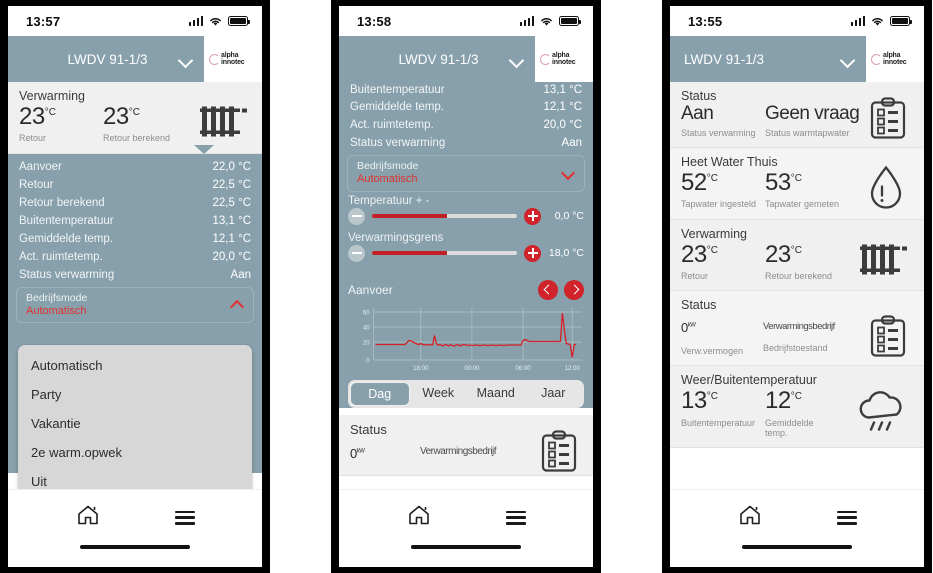  Describe the element at coordinates (802, 204) in the screenshot. I see `metric-label: Tapwater gemeten` at that location.